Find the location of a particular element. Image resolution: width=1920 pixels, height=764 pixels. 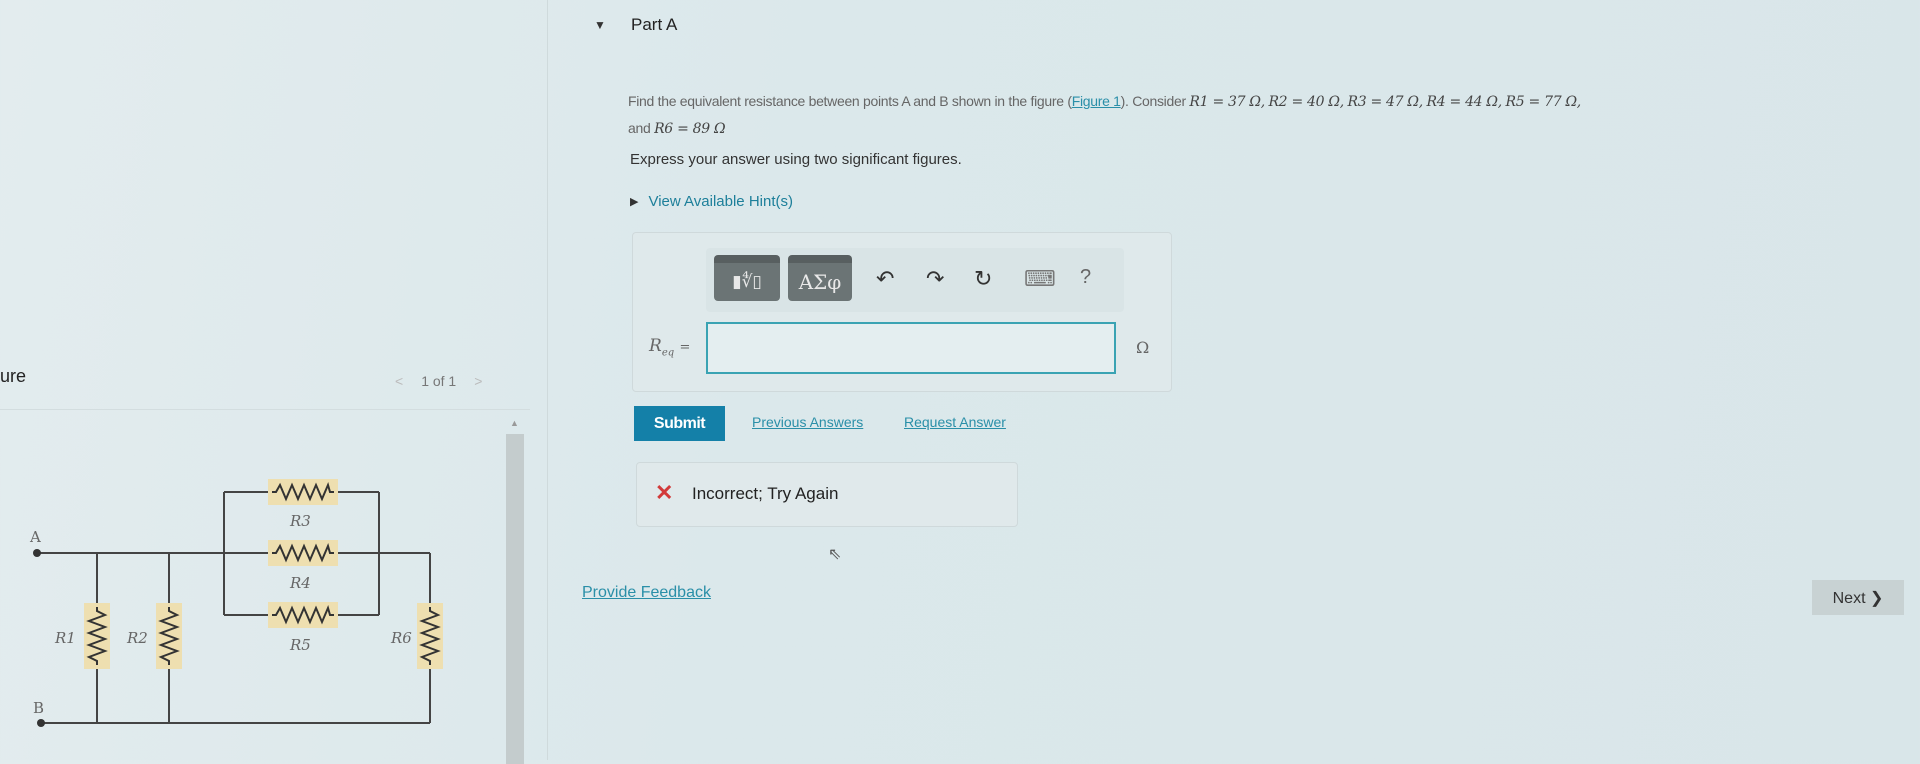

templates-button: ▮∜▯ is located at coordinates (747, 278).